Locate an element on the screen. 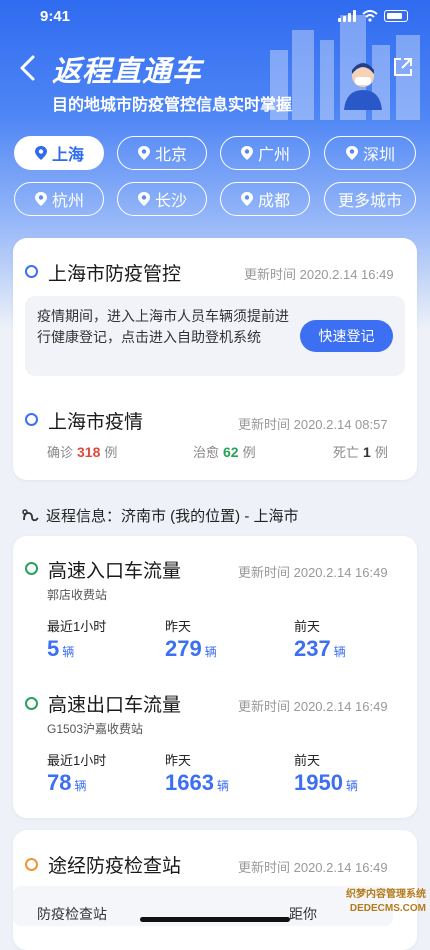 This screenshot has width=430, height=950. city-chip-label: 北京 is located at coordinates (170, 155).